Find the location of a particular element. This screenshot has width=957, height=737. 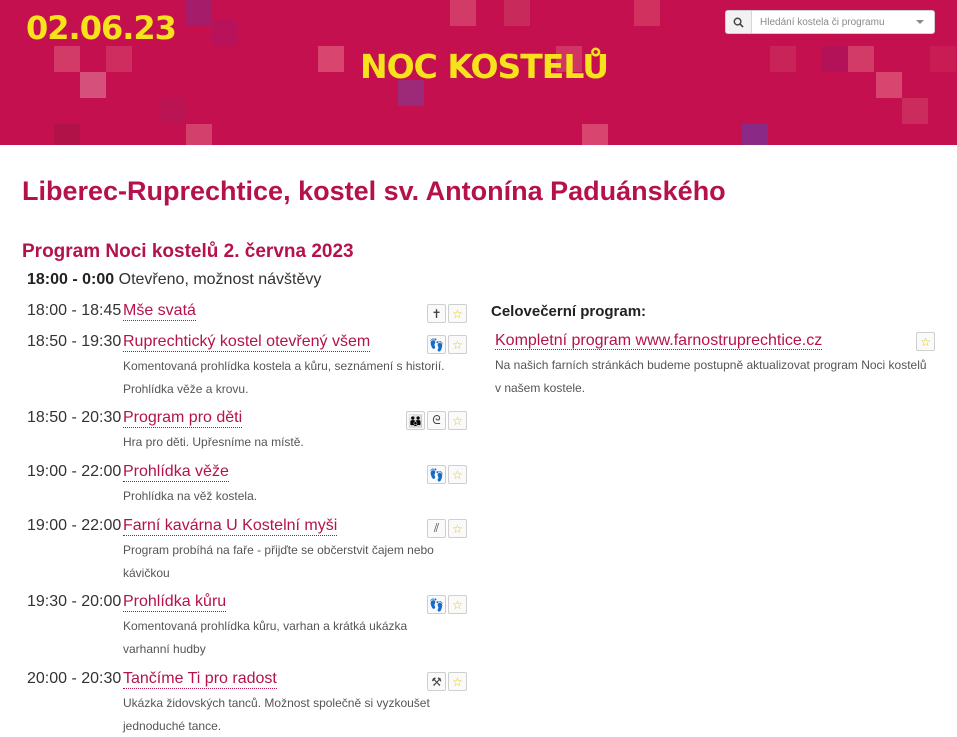

brand-logo: NOC KOSTELŮ is located at coordinates (484, 66).